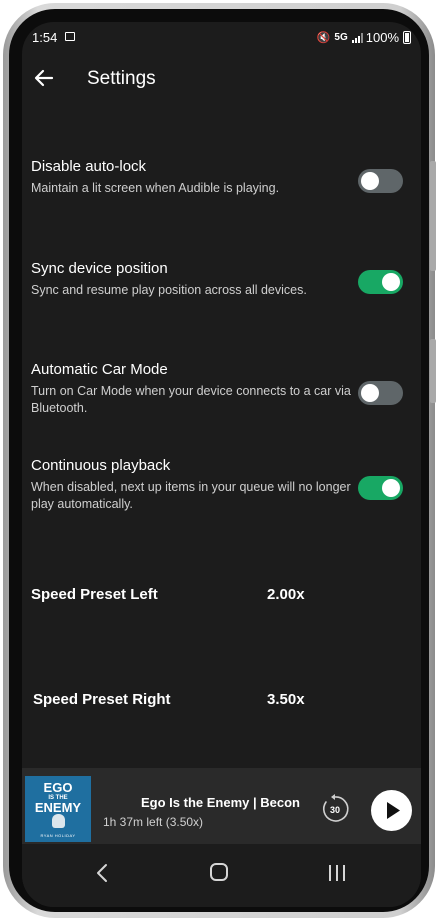  What do you see at coordinates (221, 80) in the screenshot?
I see `app-bar: Settings` at bounding box center [221, 80].